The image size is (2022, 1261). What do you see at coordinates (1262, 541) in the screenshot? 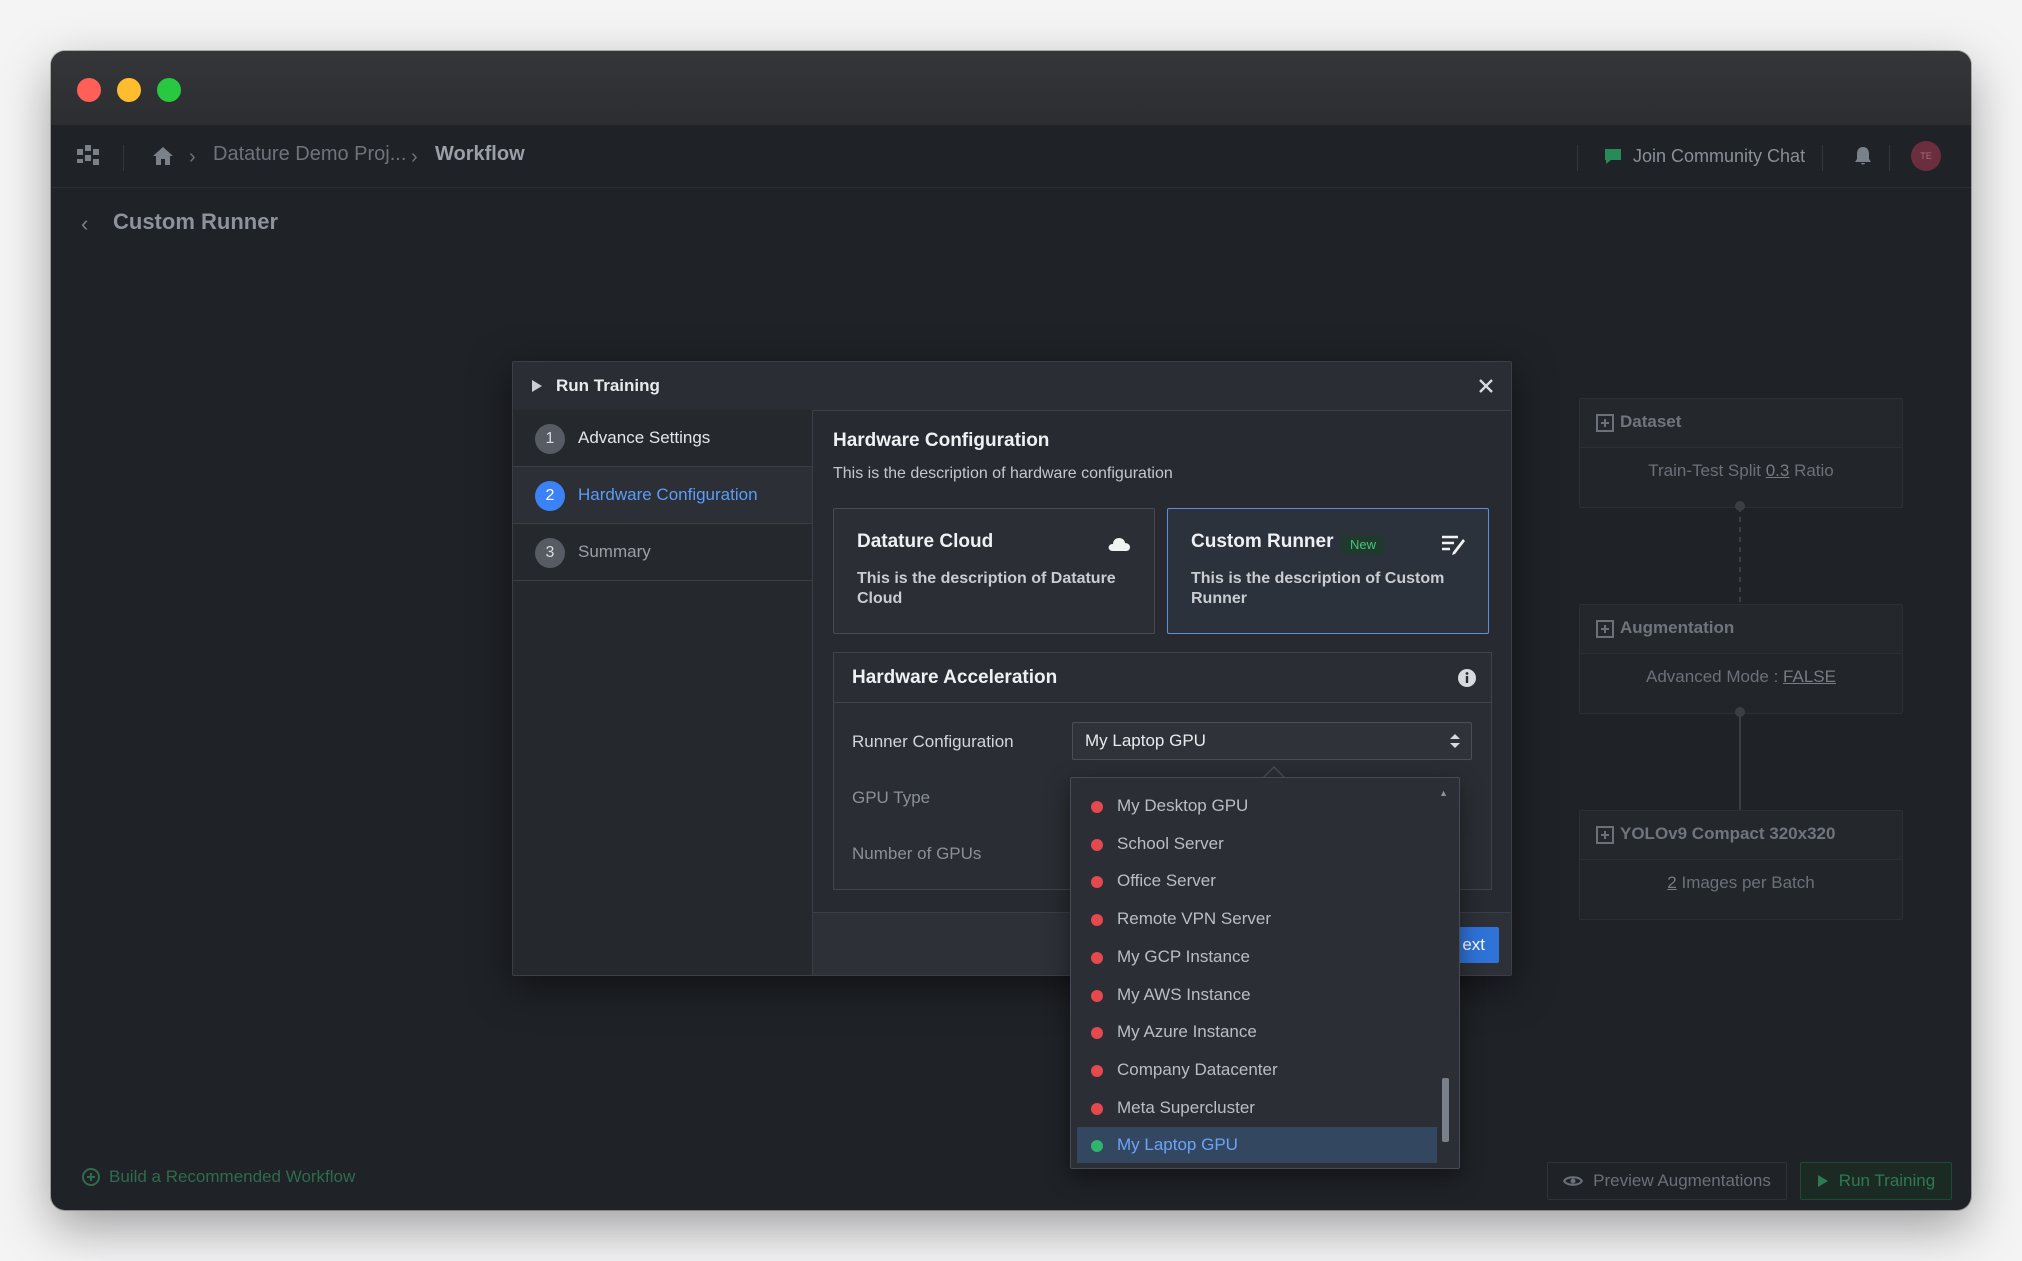
I see `card-title: Custom Runner` at bounding box center [1262, 541].